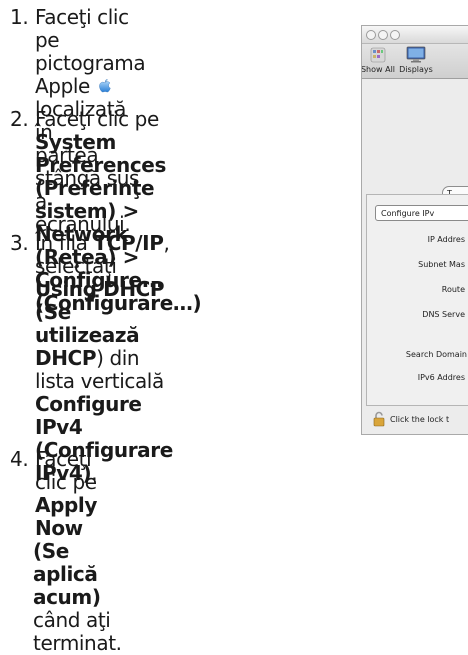  What do you see at coordinates (415, 35) in the screenshot?
I see `window-titlebar` at bounding box center [415, 35].